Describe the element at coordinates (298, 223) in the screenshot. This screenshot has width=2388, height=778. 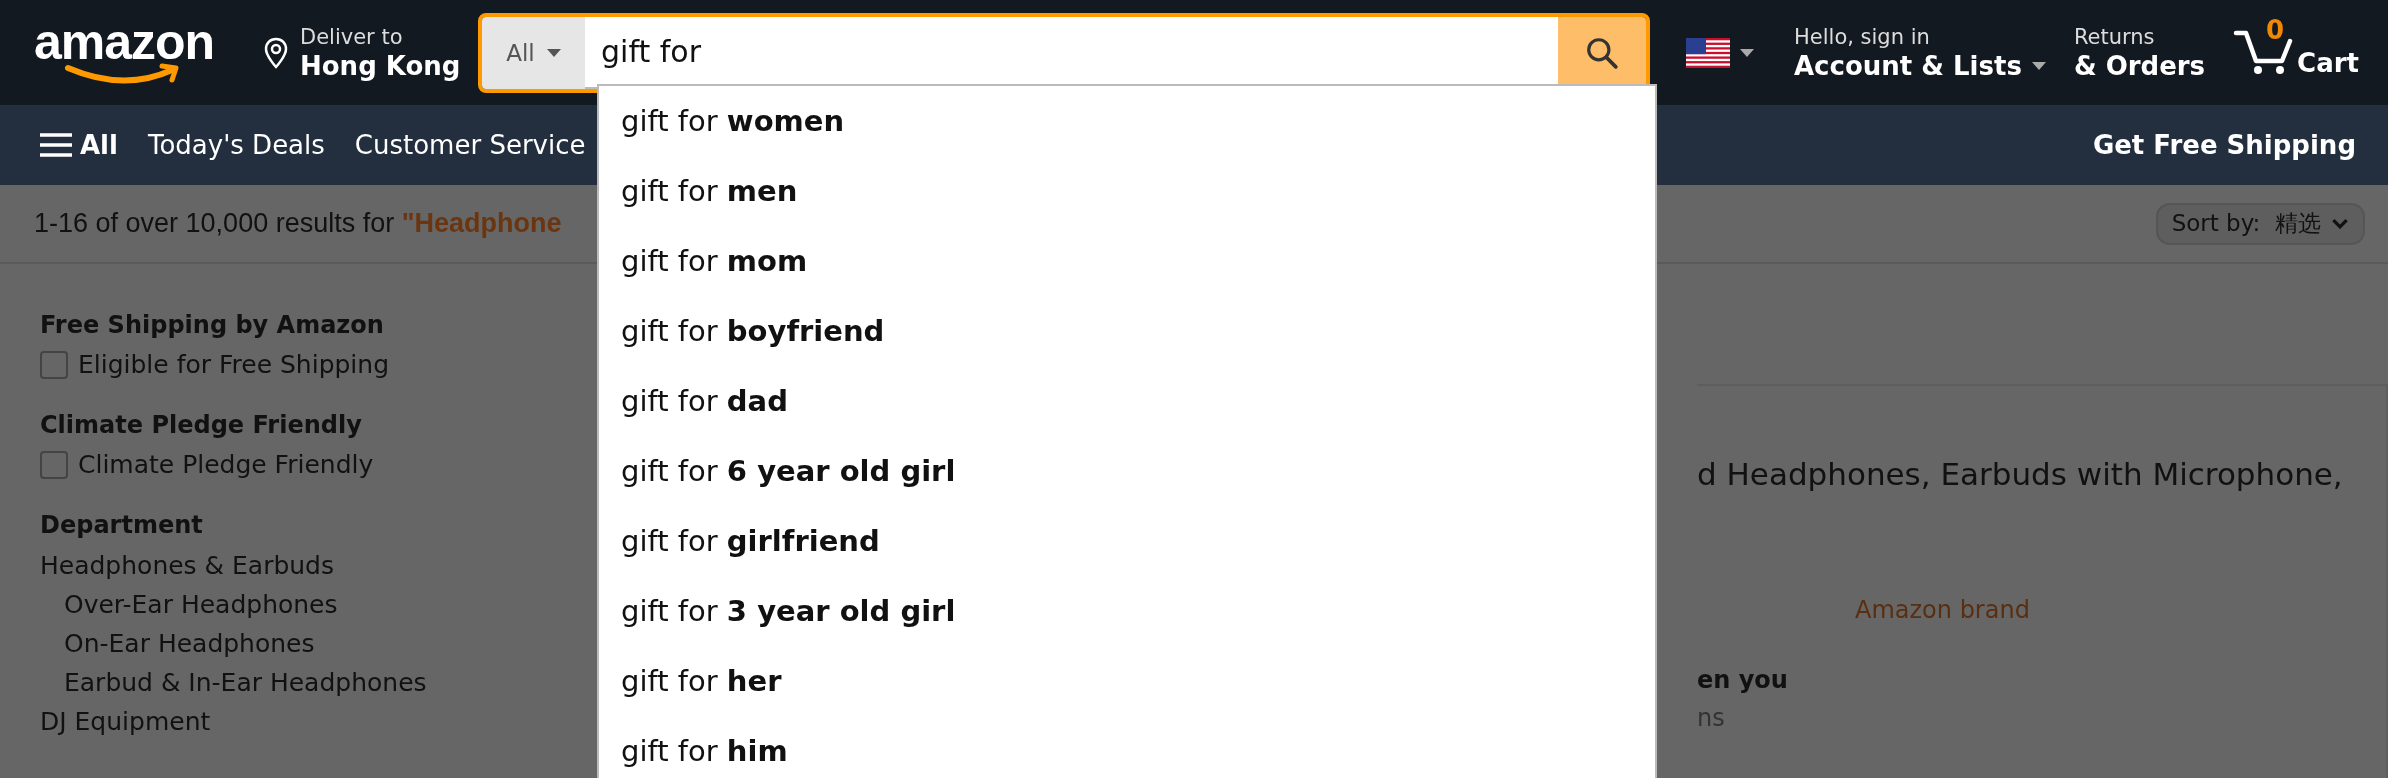
I see `results-summary: 1-16 of over 10,000 results for "Headphone` at that location.